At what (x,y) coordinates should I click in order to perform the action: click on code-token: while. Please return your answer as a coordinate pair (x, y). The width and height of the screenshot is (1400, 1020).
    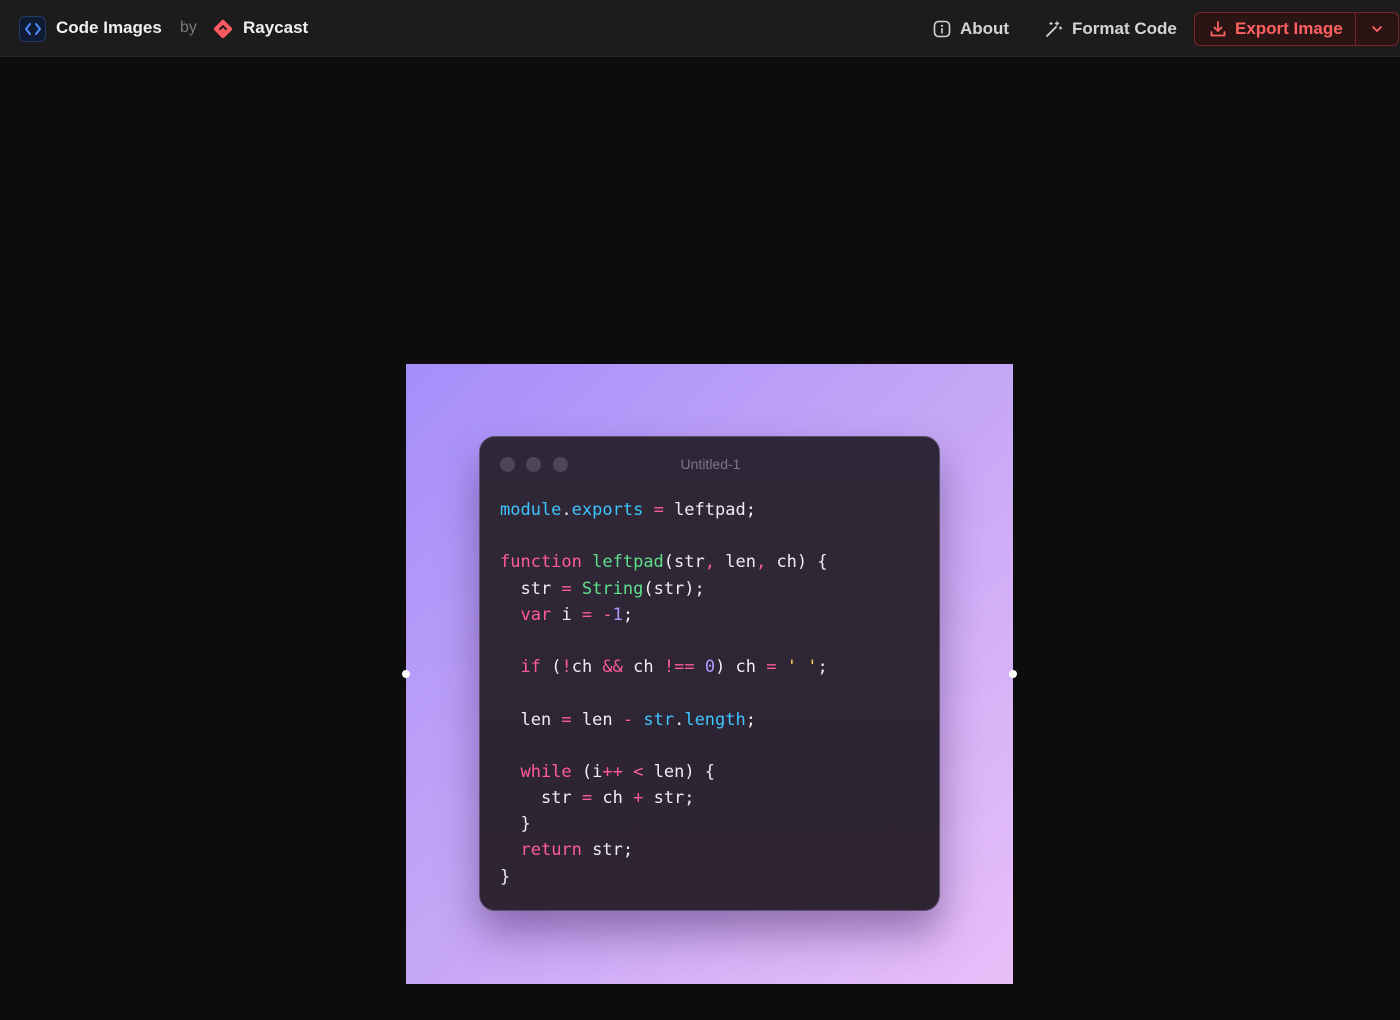
    Looking at the image, I should click on (546, 771).